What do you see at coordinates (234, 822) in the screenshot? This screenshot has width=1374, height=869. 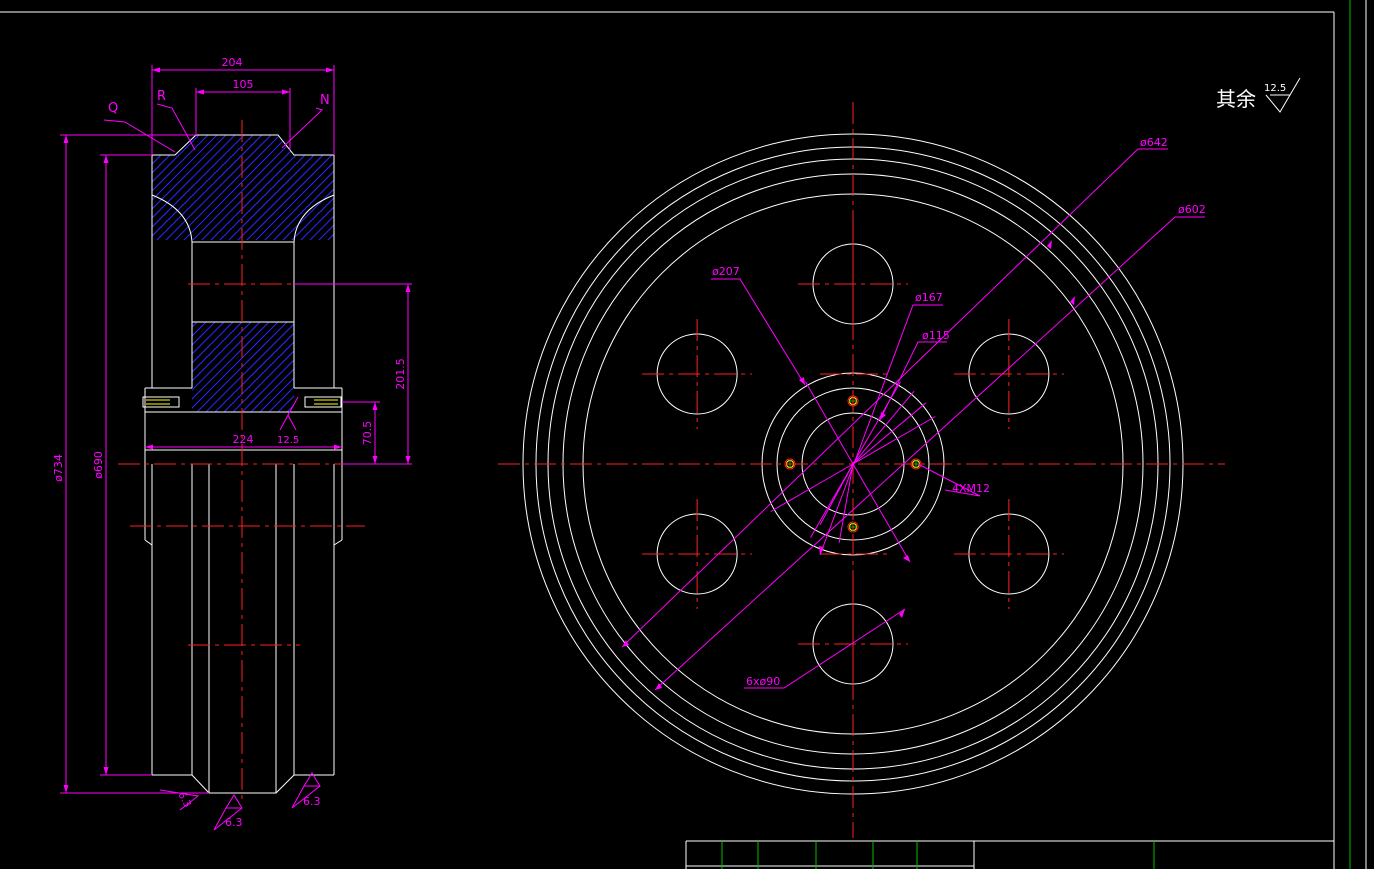 I see `roughness-bottom-value: 6.3` at bounding box center [234, 822].